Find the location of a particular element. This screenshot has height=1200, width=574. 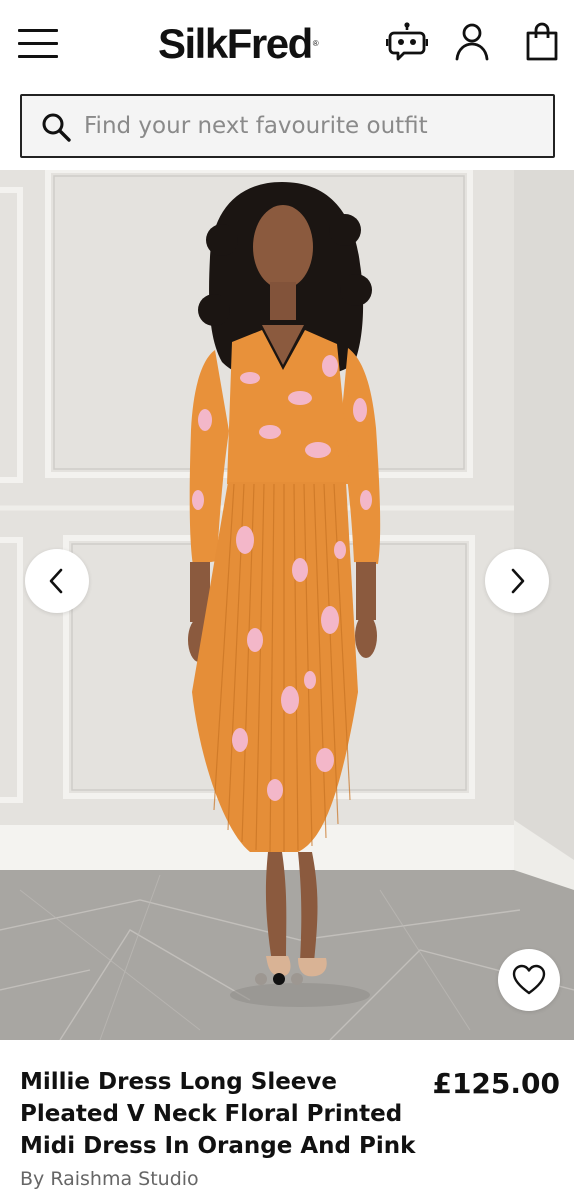

bag-button is located at coordinates (542, 42).